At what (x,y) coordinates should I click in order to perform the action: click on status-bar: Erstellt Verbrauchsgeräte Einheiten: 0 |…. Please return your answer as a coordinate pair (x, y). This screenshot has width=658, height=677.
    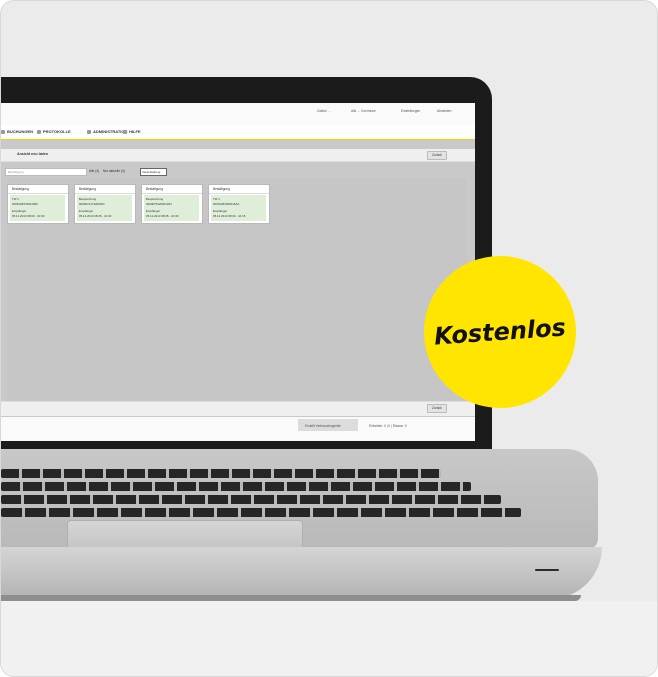
    Looking at the image, I should click on (238, 429).